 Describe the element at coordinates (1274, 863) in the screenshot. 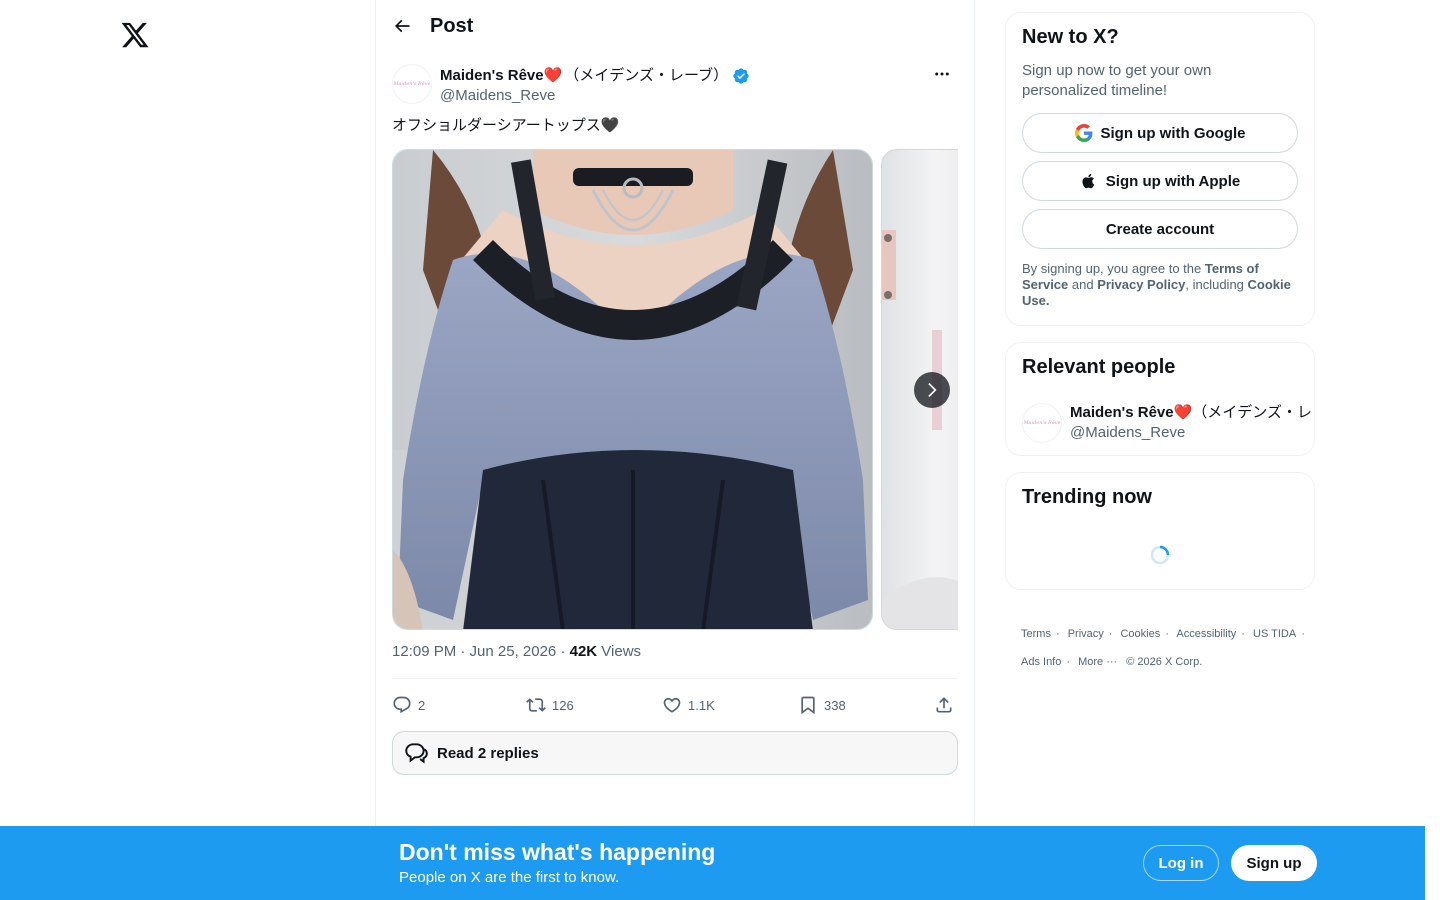

I see `signup-button: Sign up` at that location.